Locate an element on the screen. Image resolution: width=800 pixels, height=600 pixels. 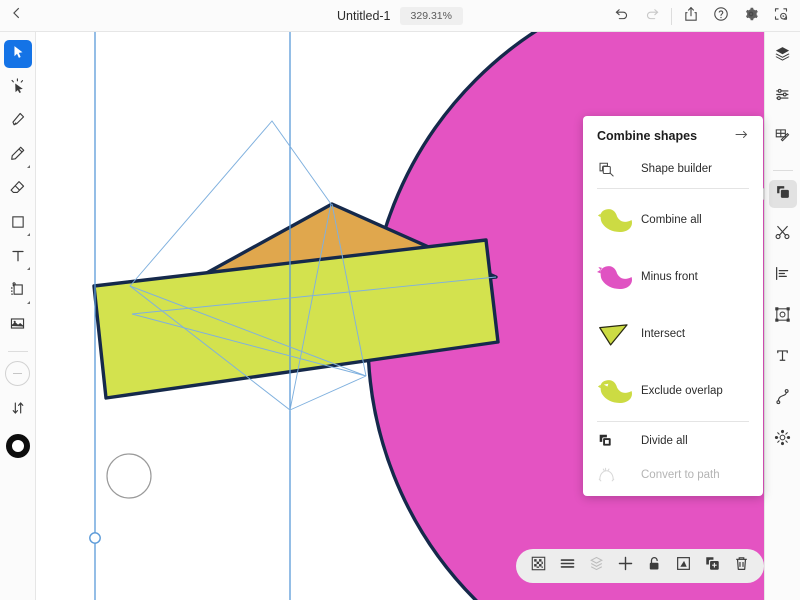
top-actions-group is located at coordinates (701, 16).